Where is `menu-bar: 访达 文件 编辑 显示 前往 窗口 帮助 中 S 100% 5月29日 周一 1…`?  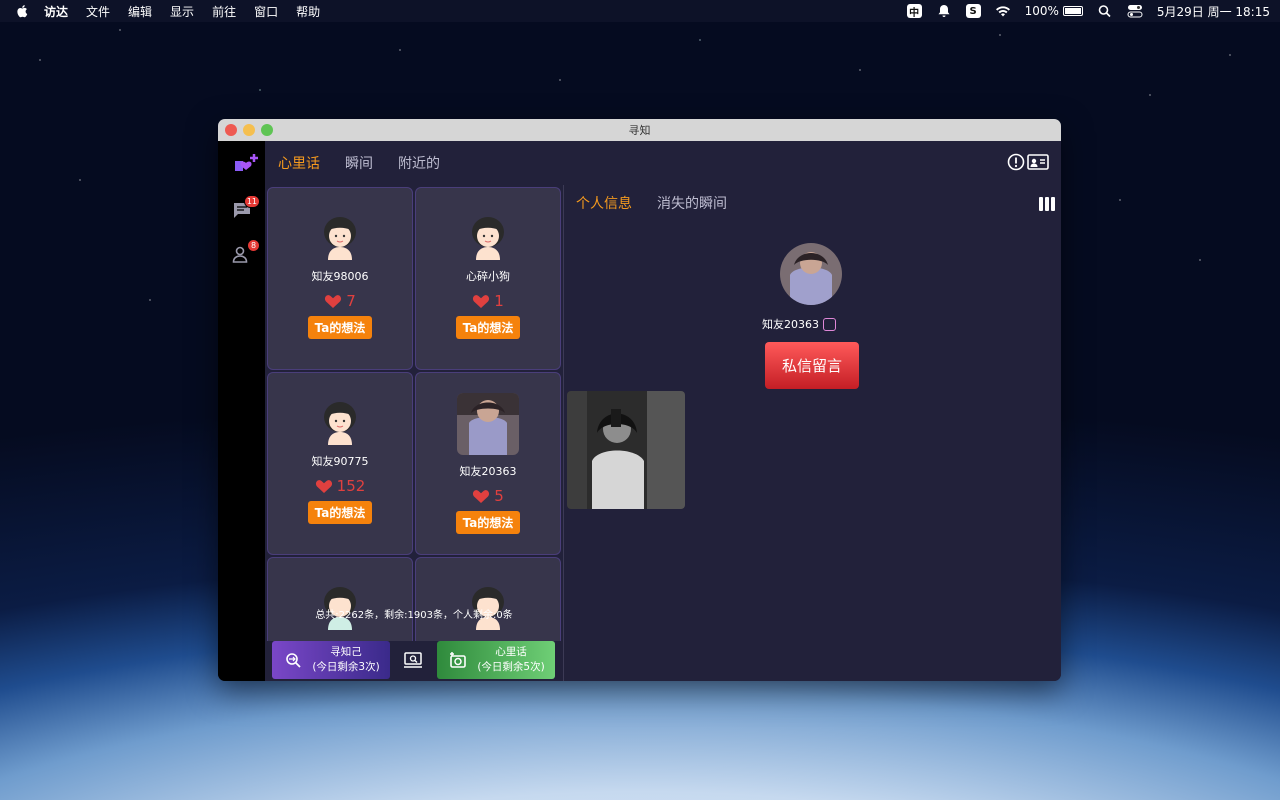 menu-bar: 访达 文件 编辑 显示 前往 窗口 帮助 中 S 100% 5月29日 周一 1… is located at coordinates (640, 11).